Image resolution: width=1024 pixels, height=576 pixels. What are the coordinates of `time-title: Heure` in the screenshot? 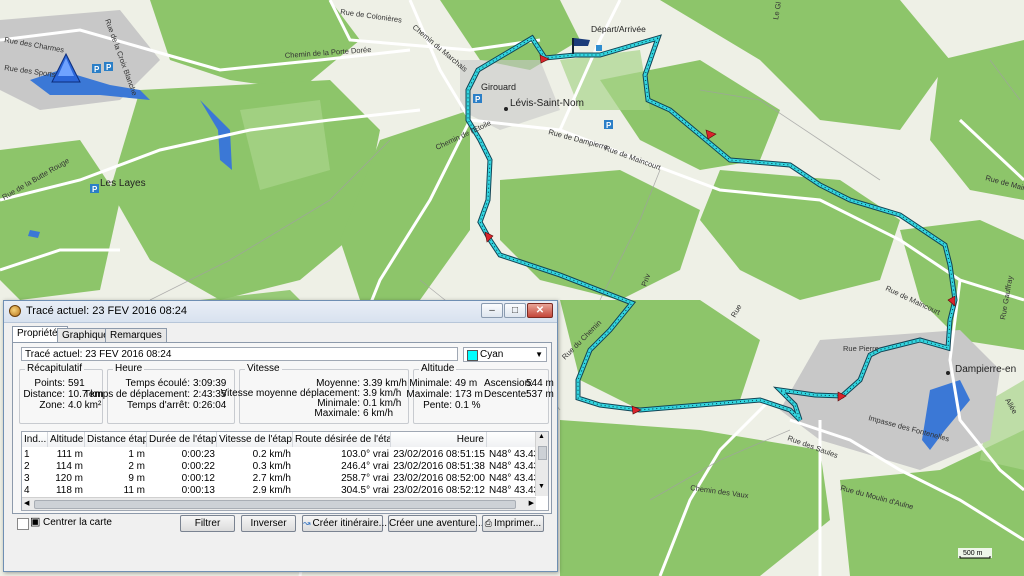 It's located at (129, 368).